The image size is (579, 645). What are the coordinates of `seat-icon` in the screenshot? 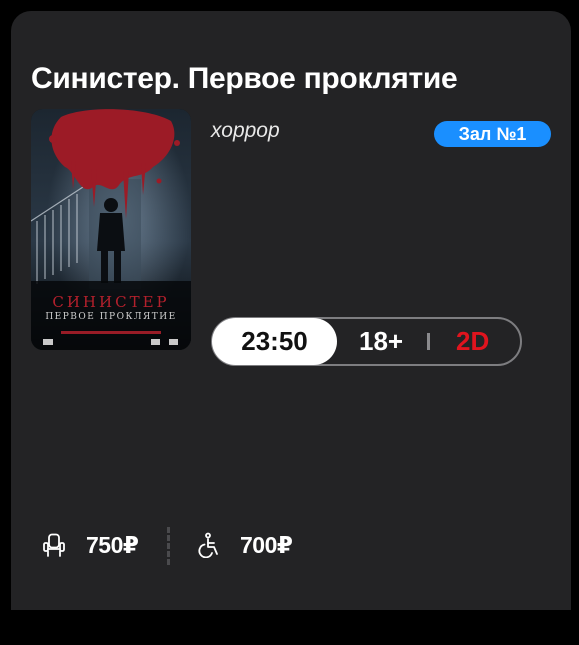 It's located at (54, 545).